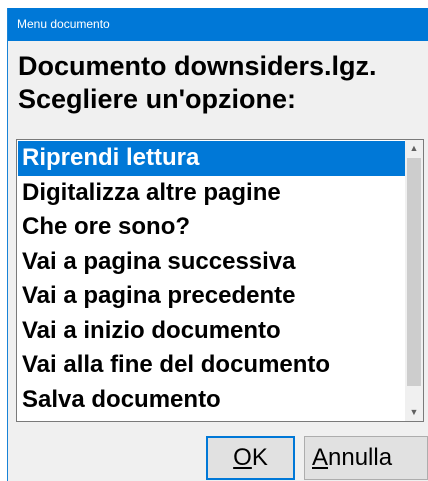 The width and height of the screenshot is (428, 481). I want to click on list-scrollbar: ▲ ▼, so click(414, 280).